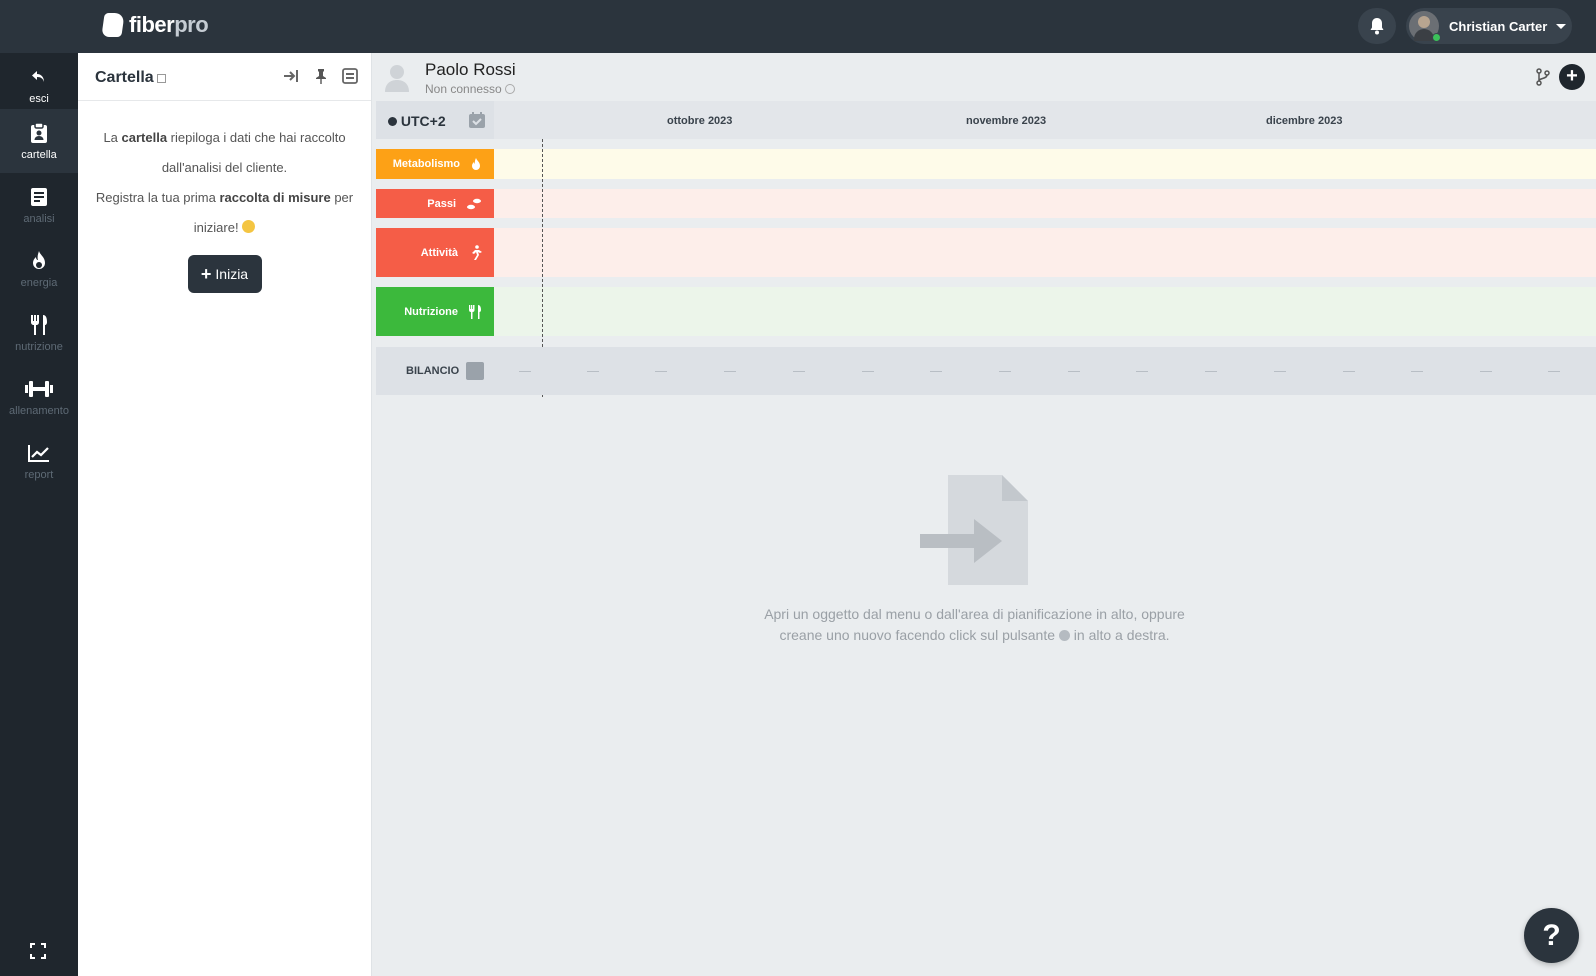  Describe the element at coordinates (700, 121) in the screenshot. I see `month-label: ottobre 2023` at that location.